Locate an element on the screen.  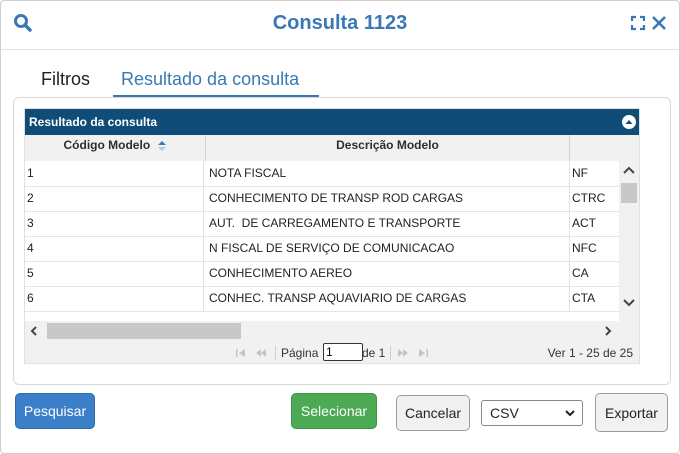
dialog-title: Consulta 1123 is located at coordinates (340, 23).